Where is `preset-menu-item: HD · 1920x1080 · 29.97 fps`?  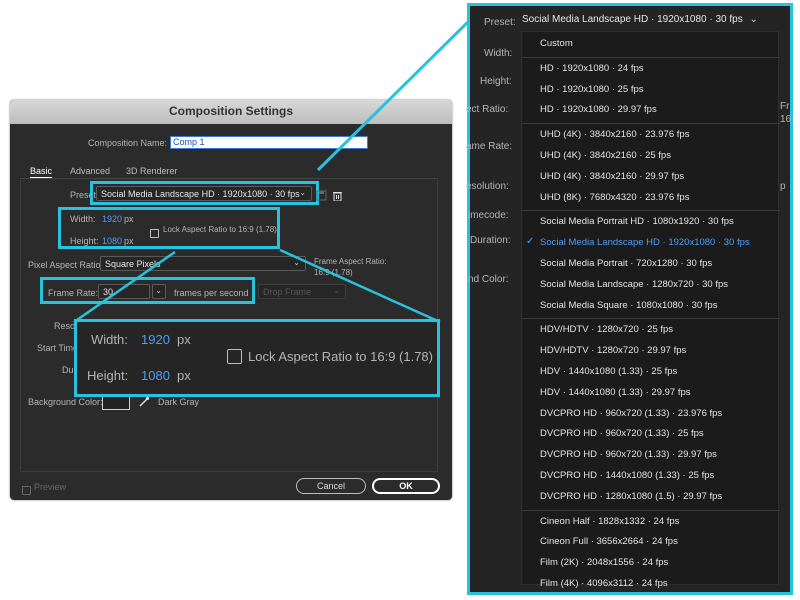 preset-menu-item: HD · 1920x1080 · 29.97 fps is located at coordinates (598, 109).